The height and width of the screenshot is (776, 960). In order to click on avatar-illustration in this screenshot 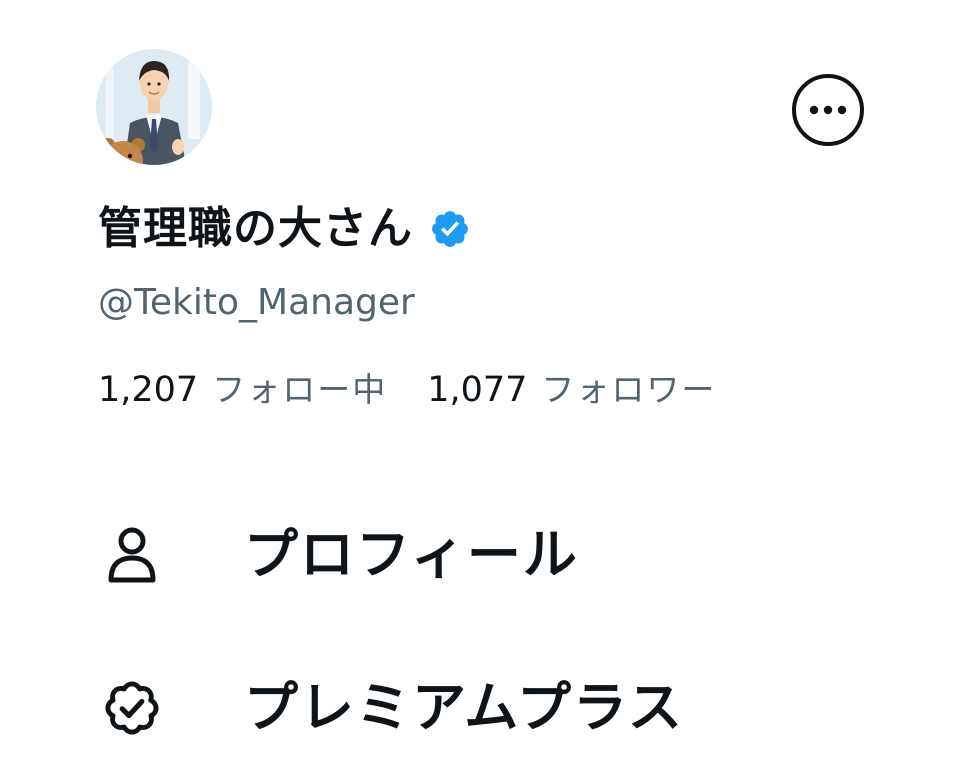, I will do `click(154, 107)`.